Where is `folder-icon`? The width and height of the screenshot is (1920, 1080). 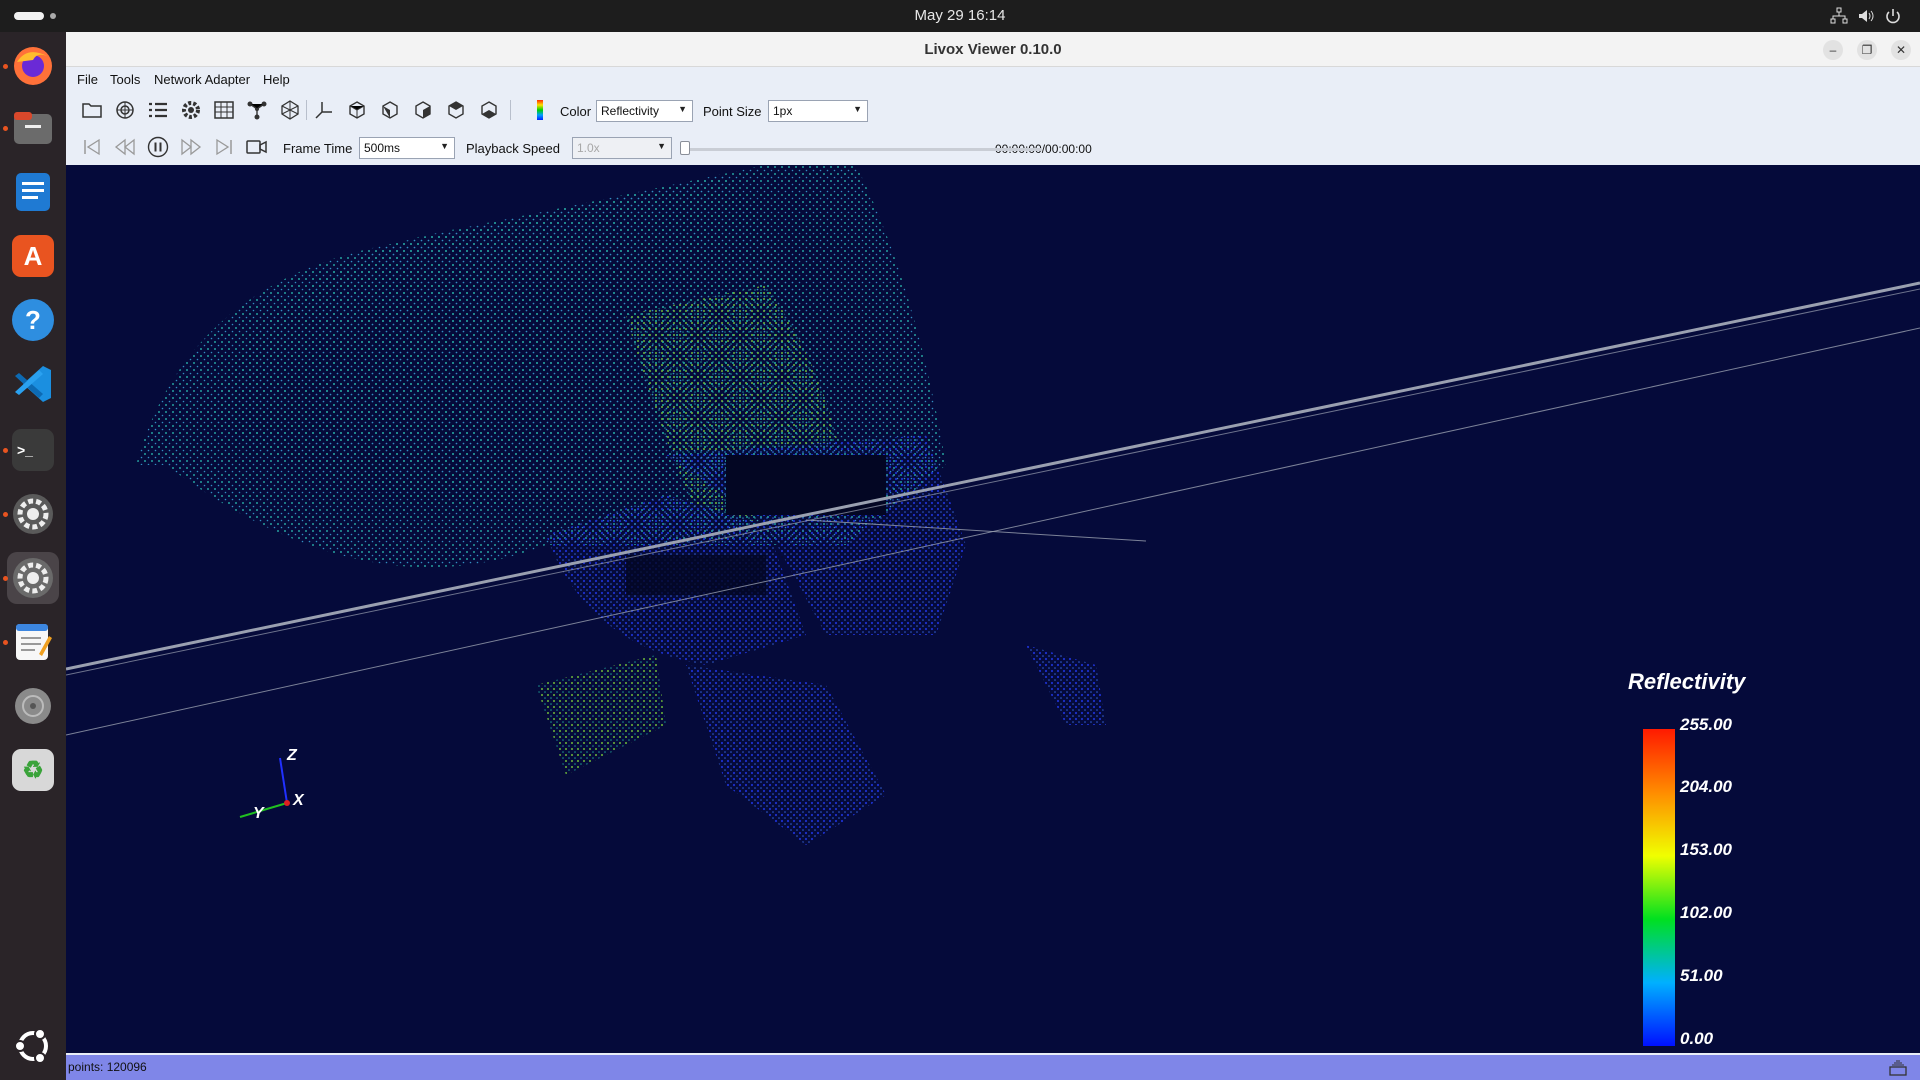 folder-icon is located at coordinates (33, 128).